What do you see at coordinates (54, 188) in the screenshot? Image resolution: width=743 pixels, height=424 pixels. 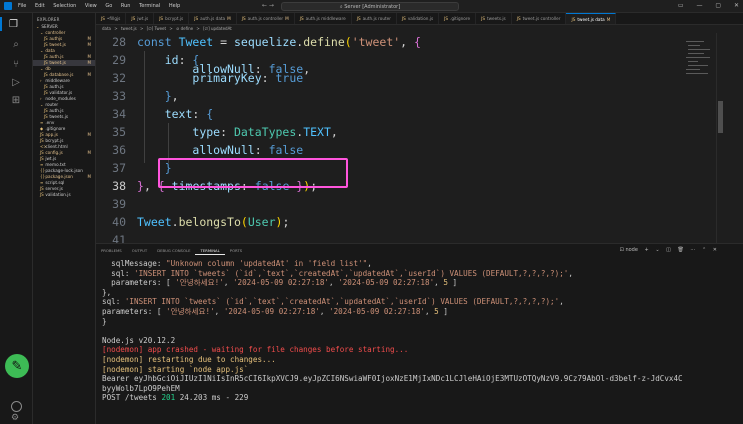 I see `tree-item-label: server.js` at bounding box center [54, 188].